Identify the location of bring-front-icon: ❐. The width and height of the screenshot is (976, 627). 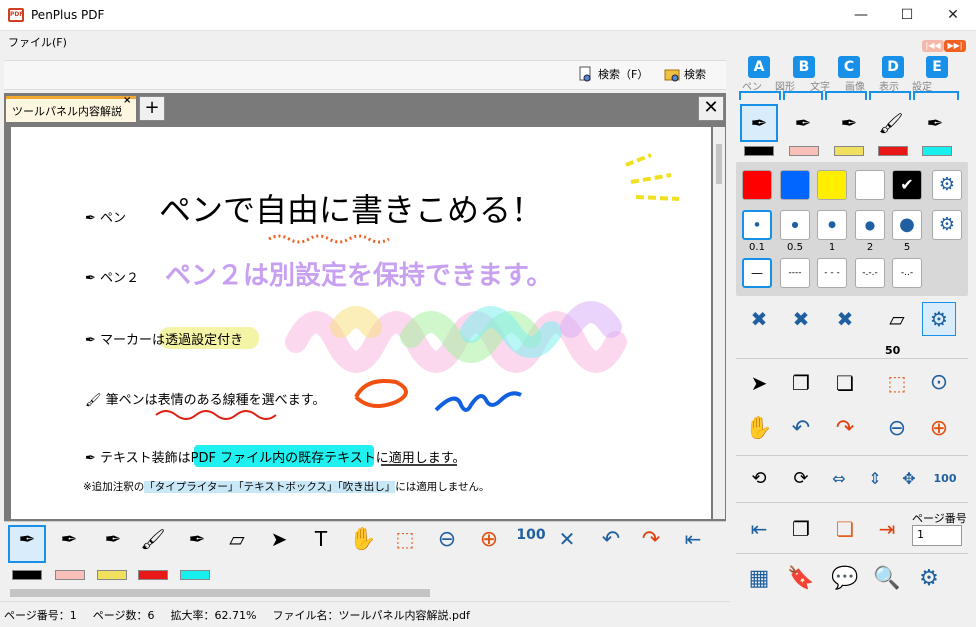
(801, 383).